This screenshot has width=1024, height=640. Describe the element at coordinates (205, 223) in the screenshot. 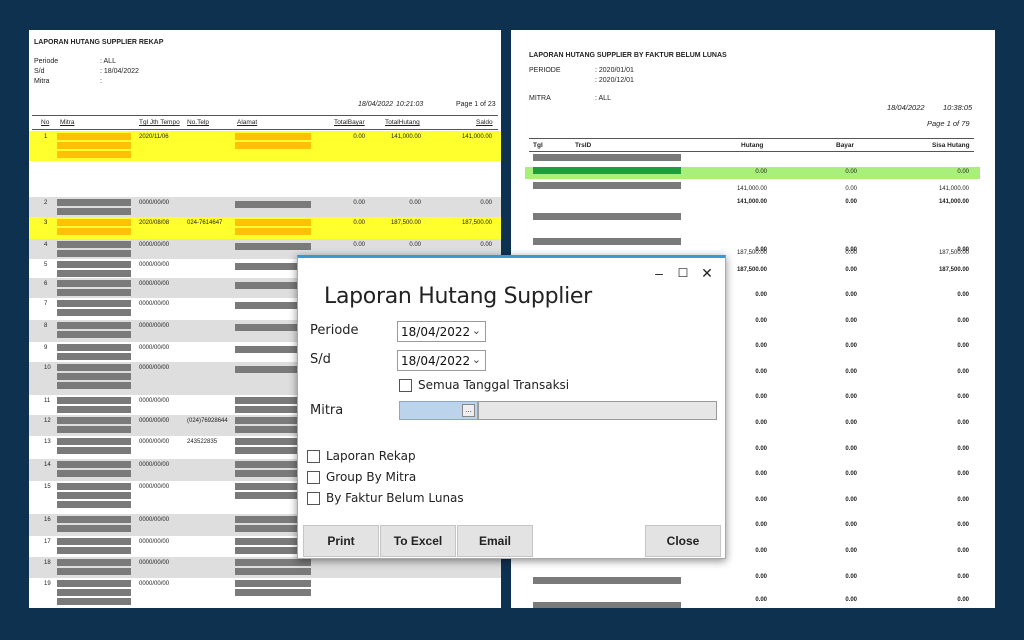

I see `row-phone: 024-7614647` at that location.